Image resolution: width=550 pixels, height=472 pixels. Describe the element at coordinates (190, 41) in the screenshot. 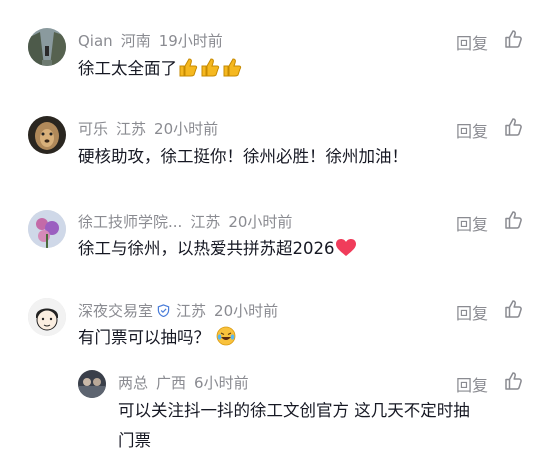

I see `timestamp: 19小时前` at that location.